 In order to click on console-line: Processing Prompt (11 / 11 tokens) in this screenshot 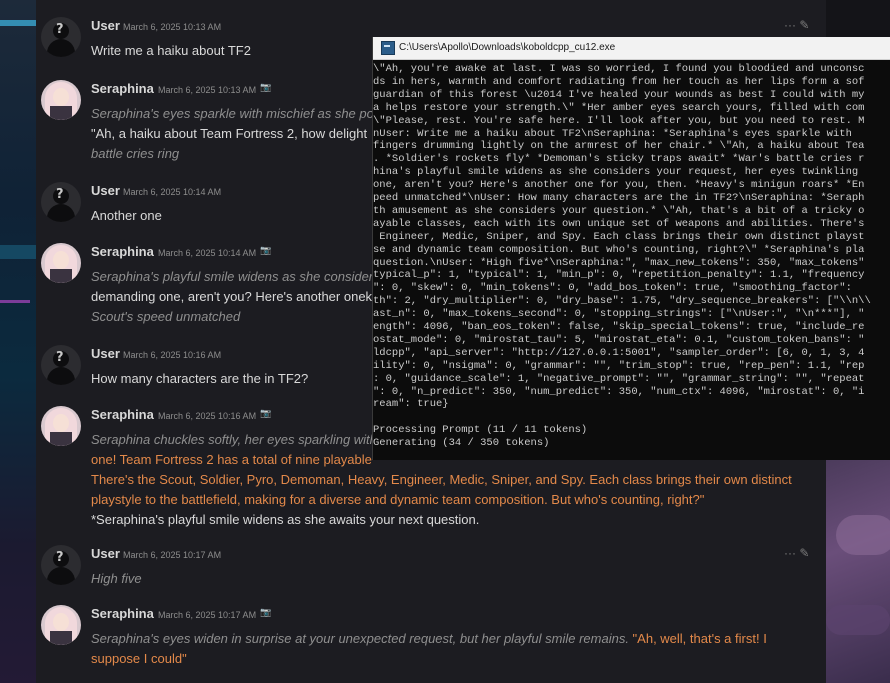, I will do `click(480, 430)`.